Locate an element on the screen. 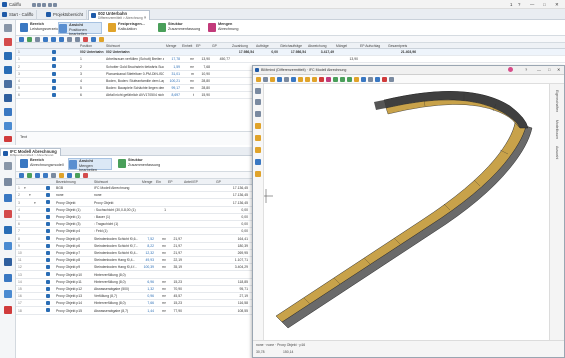 The height and width of the screenshot is (358, 565). measure-icon is located at coordinates (349, 79).